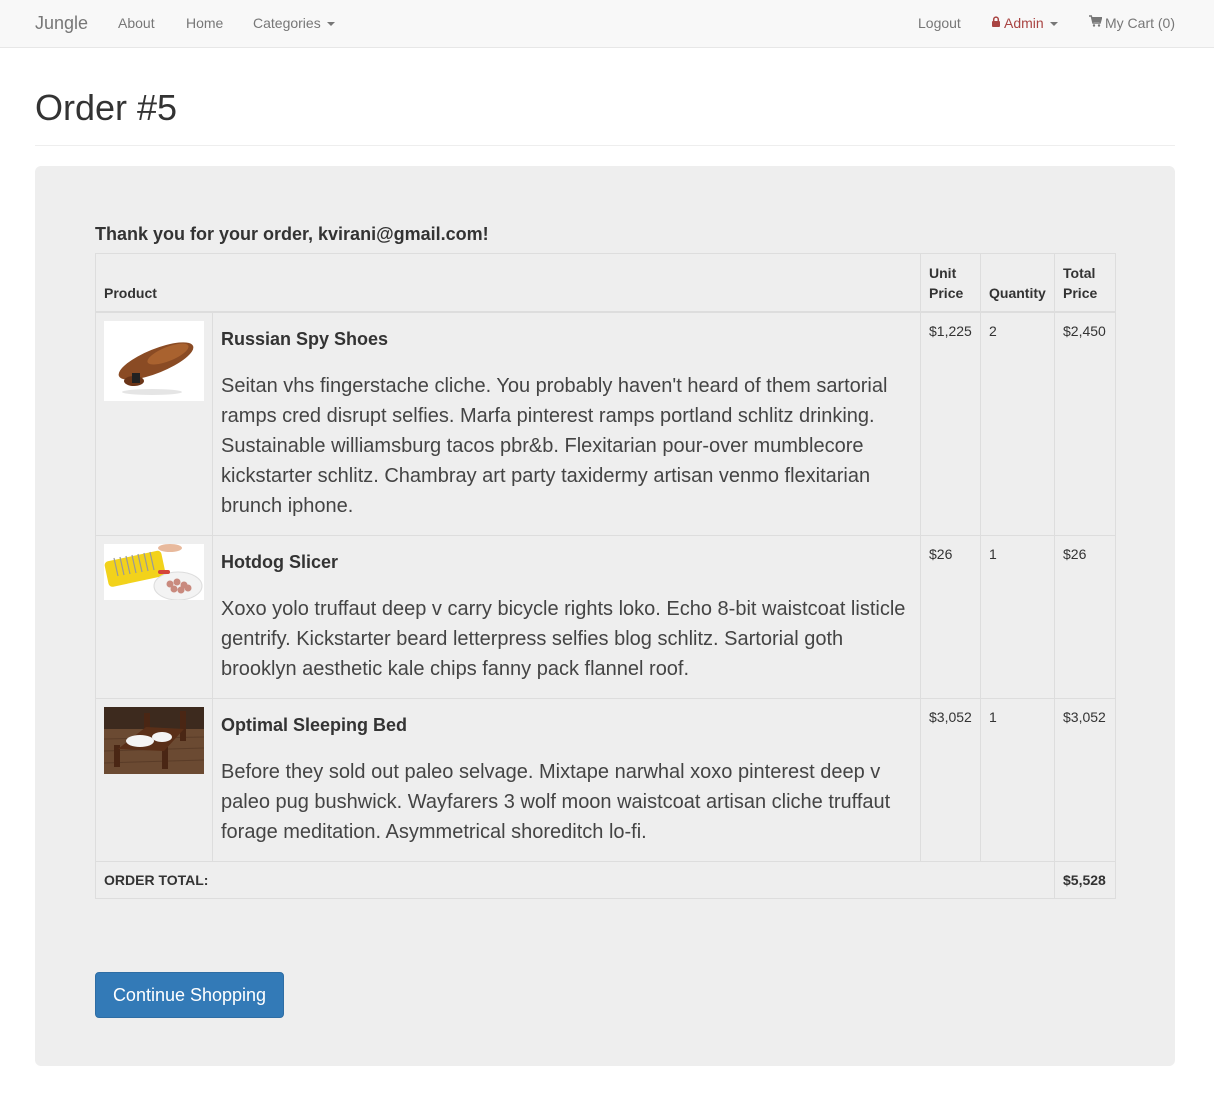  Describe the element at coordinates (951, 616) in the screenshot. I see `unit-price: $26` at that location.